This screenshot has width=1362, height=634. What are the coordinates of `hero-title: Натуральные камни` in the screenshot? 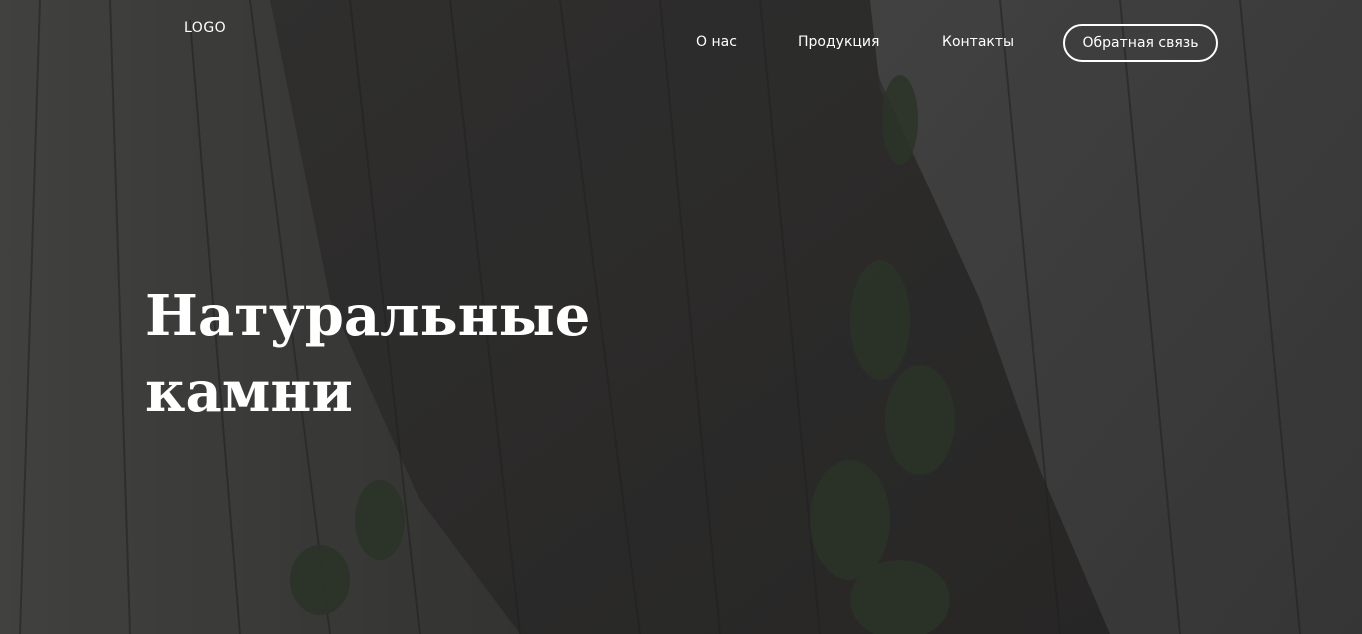 It's located at (405, 354).